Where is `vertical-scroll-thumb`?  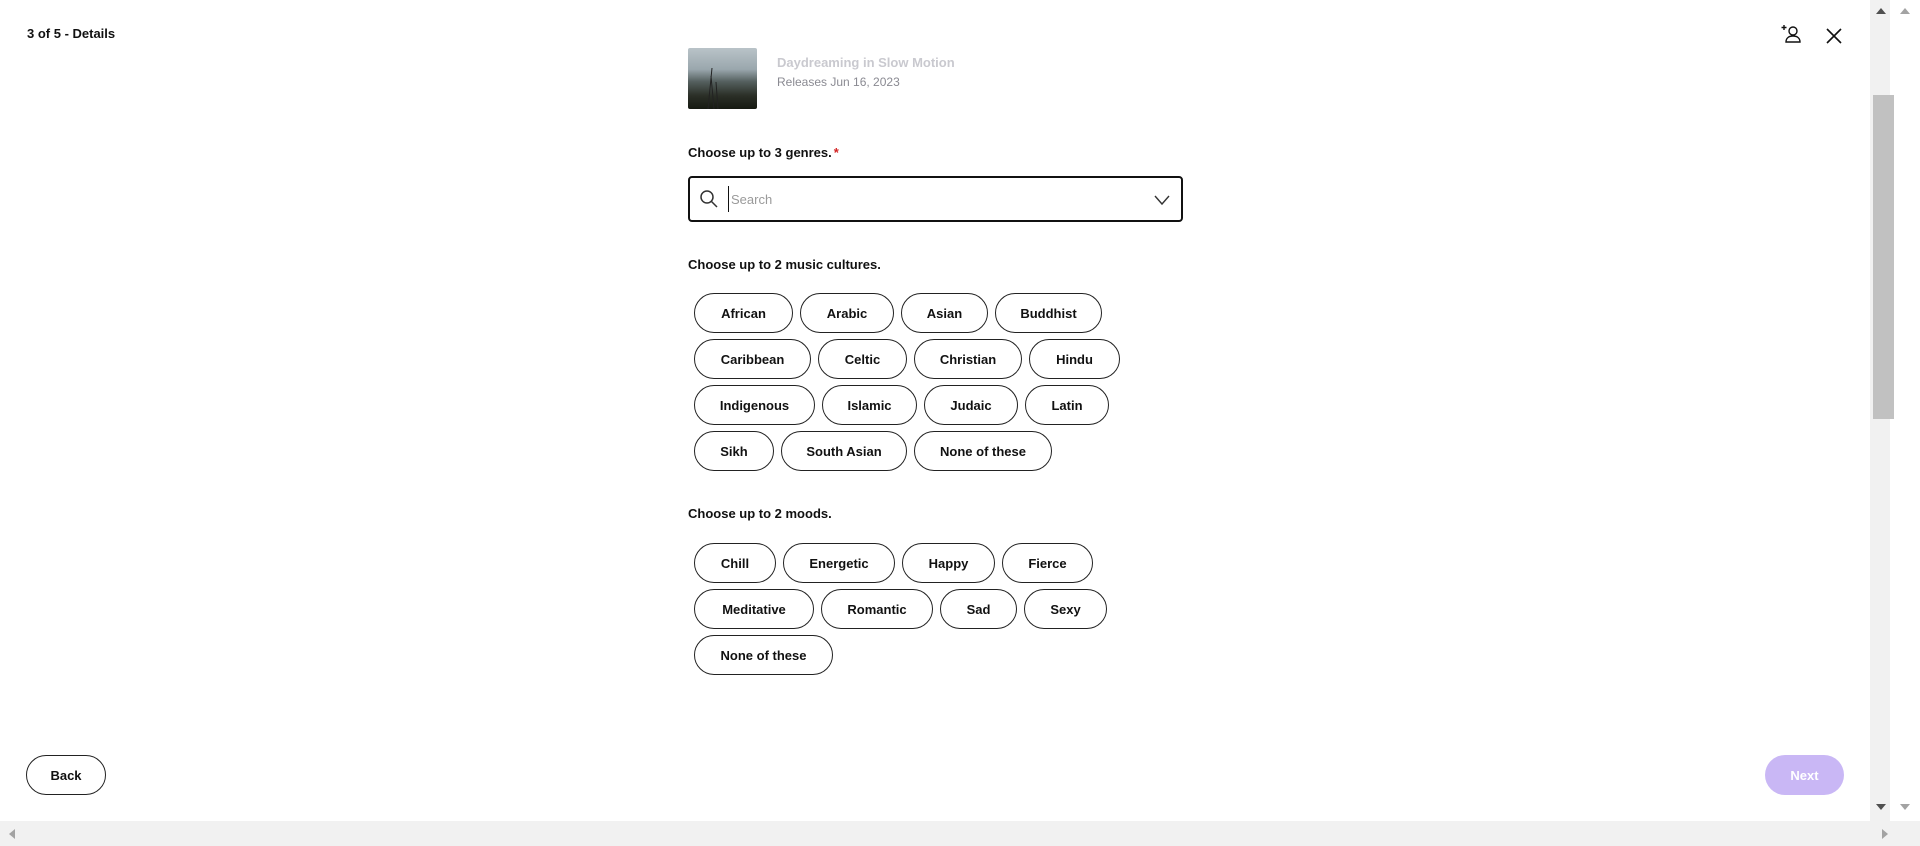 vertical-scroll-thumb is located at coordinates (1883, 257).